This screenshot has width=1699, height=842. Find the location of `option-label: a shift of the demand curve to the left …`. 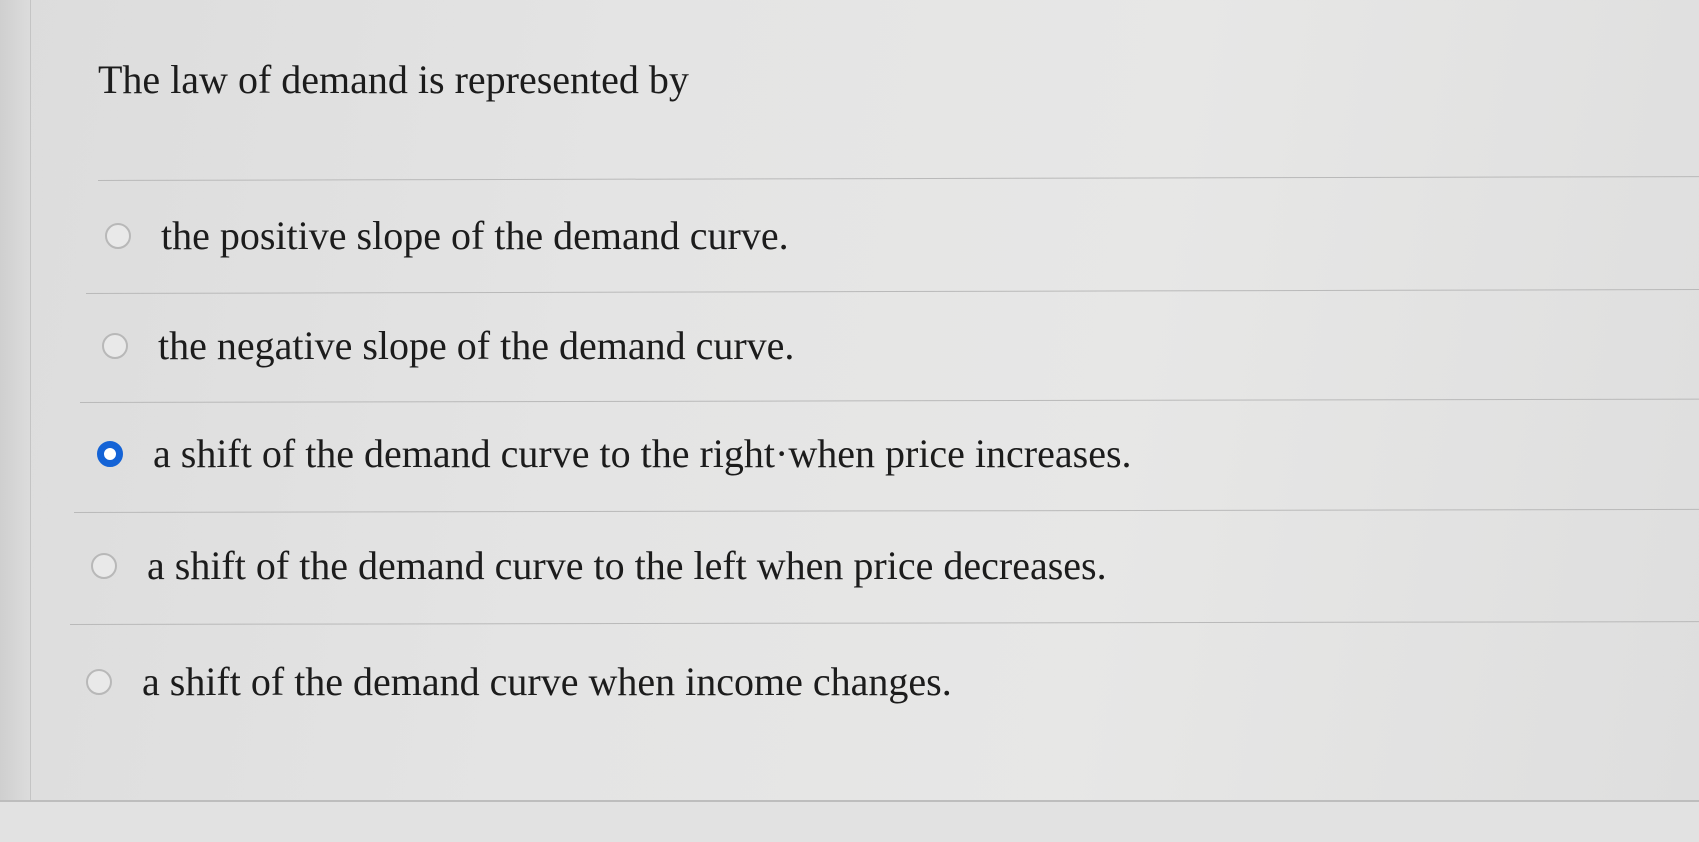

option-label: a shift of the demand curve to the left … is located at coordinates (627, 565).